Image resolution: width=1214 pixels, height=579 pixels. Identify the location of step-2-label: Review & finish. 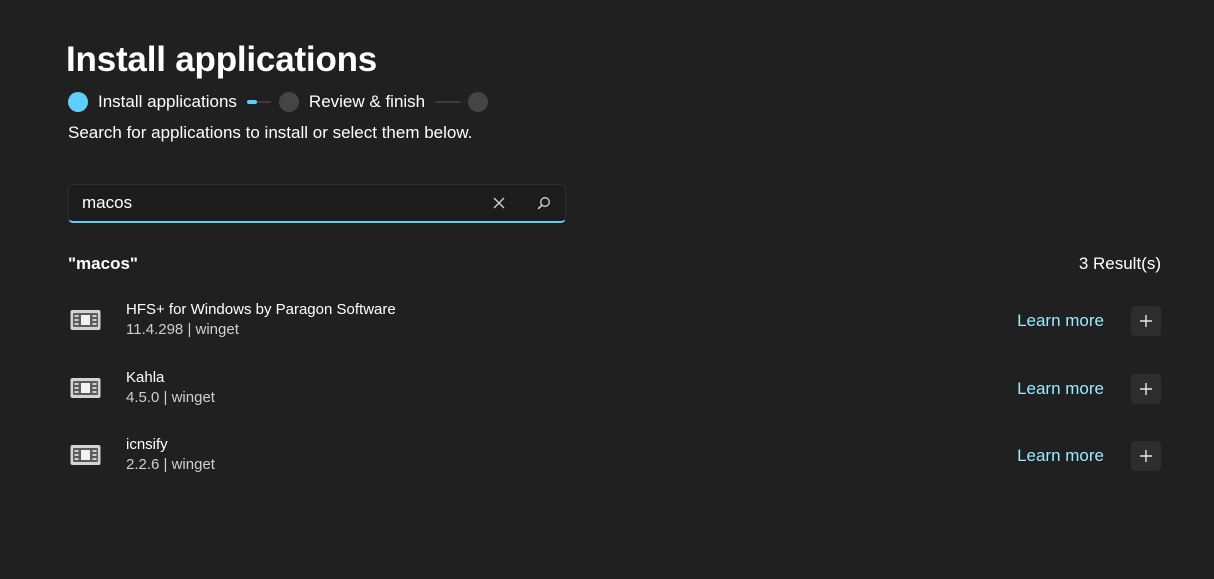
(367, 101).